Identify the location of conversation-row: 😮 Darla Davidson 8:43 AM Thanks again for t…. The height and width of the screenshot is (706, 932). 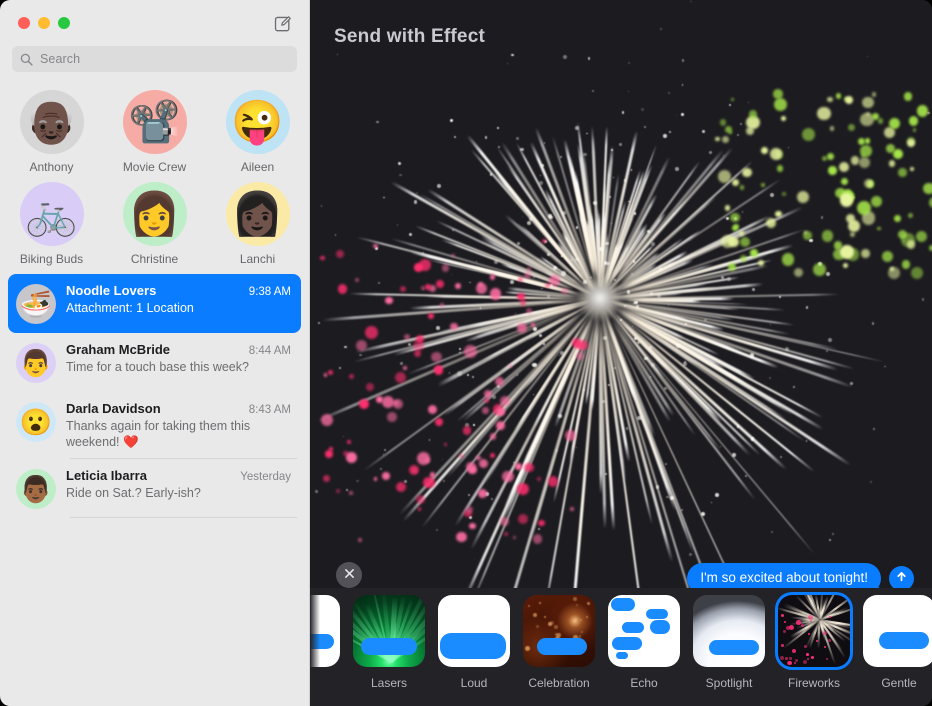
(154, 425).